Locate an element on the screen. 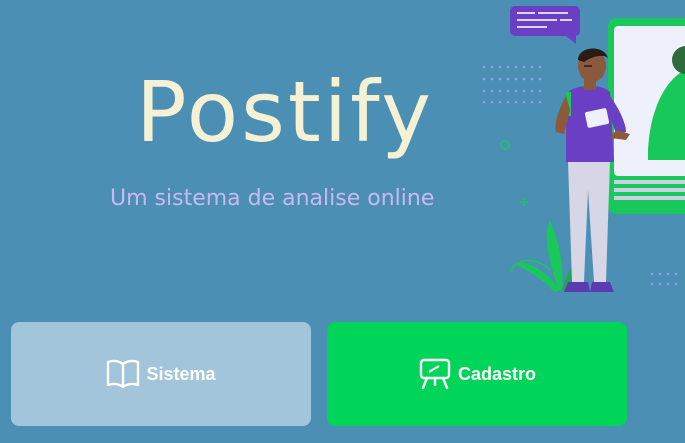 Image resolution: width=685 pixels, height=443 pixels. presentation-board-icon is located at coordinates (435, 374).